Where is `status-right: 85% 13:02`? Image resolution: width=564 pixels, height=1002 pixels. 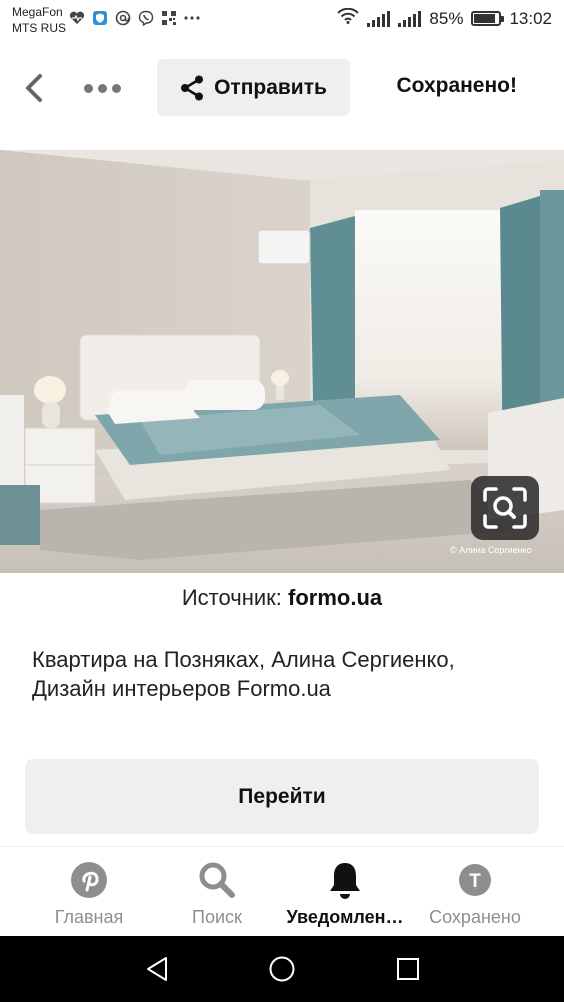 status-right: 85% 13:02 is located at coordinates (444, 18).